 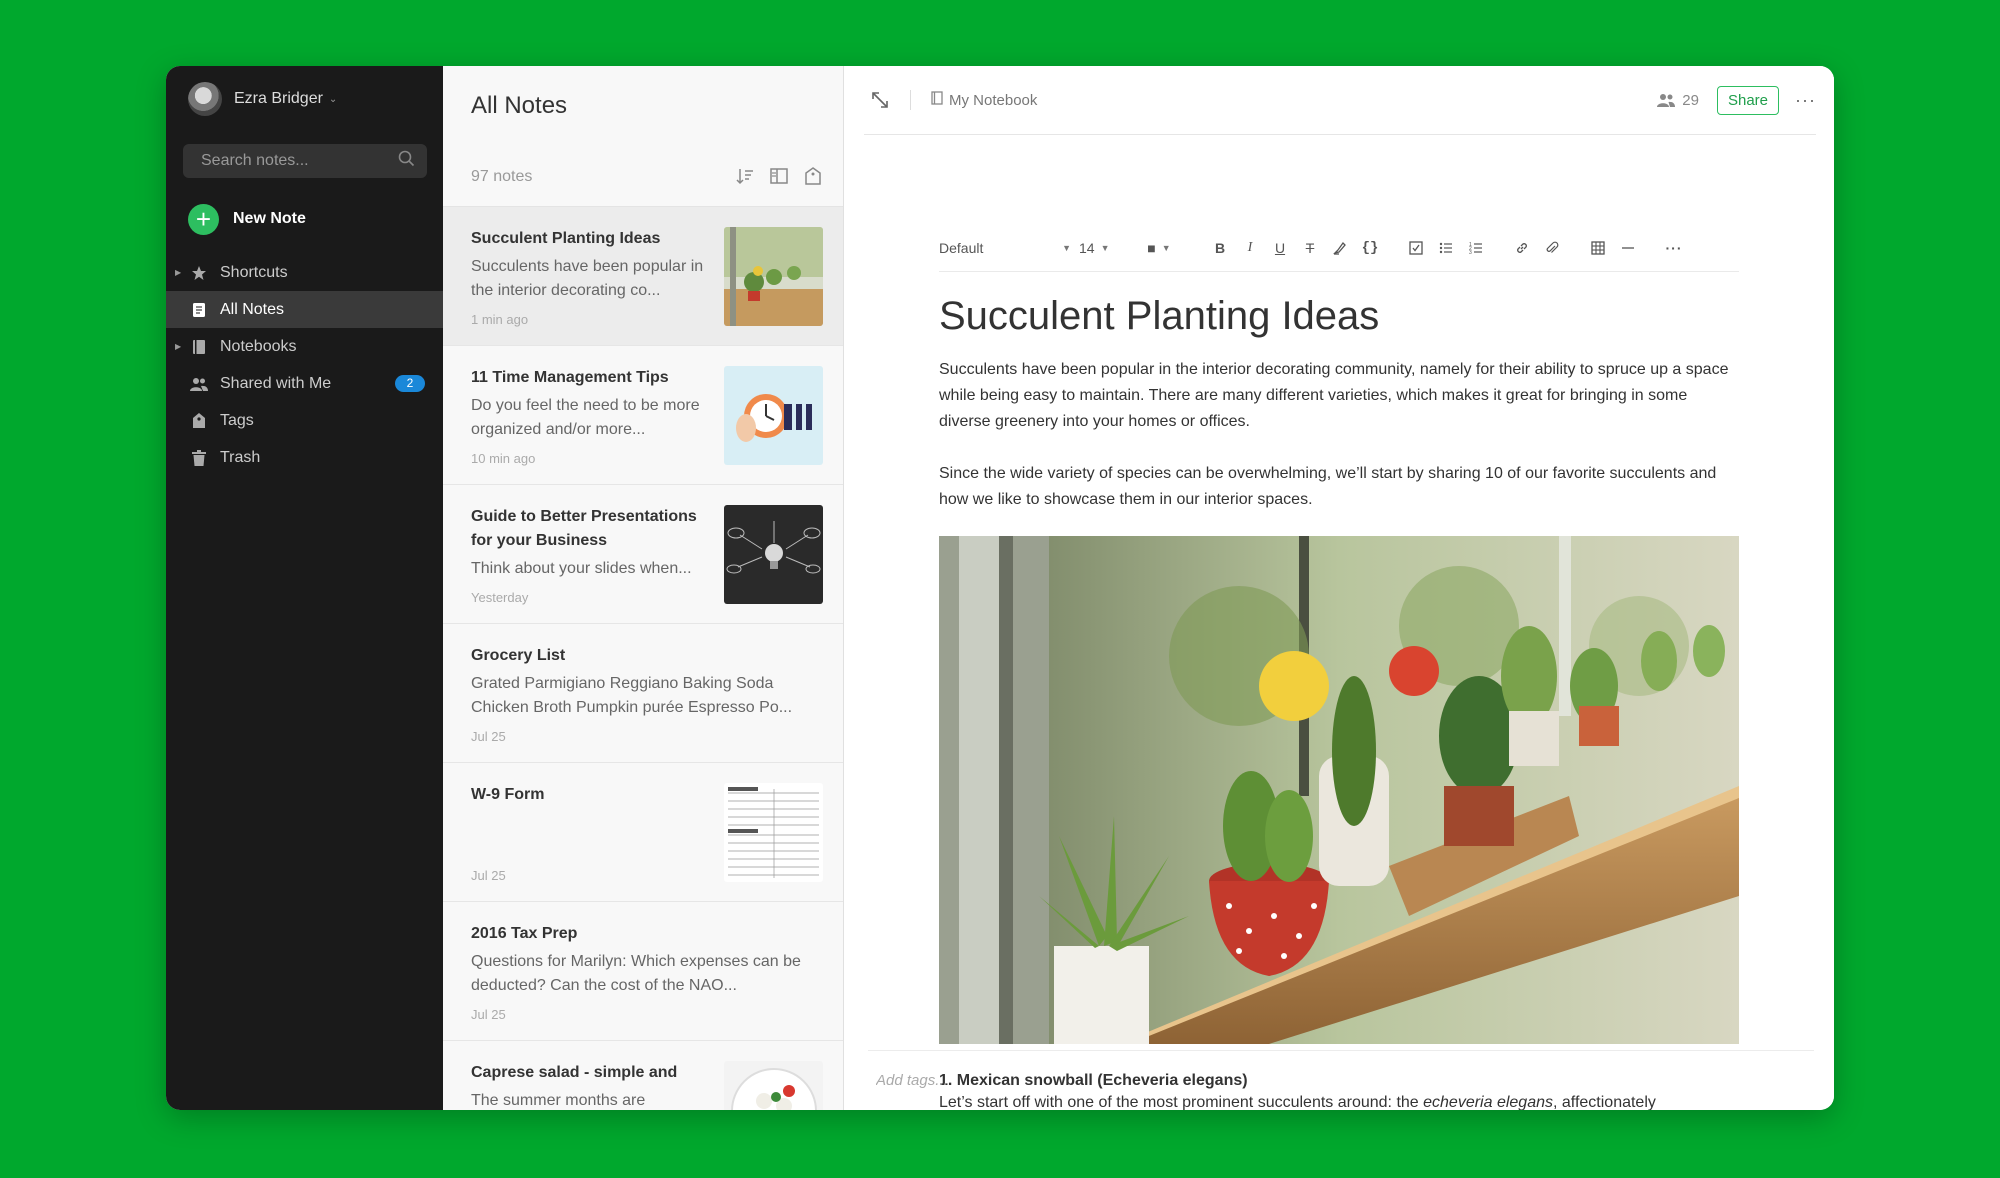 What do you see at coordinates (1370, 248) in the screenshot?
I see `code-block-icon: {}` at bounding box center [1370, 248].